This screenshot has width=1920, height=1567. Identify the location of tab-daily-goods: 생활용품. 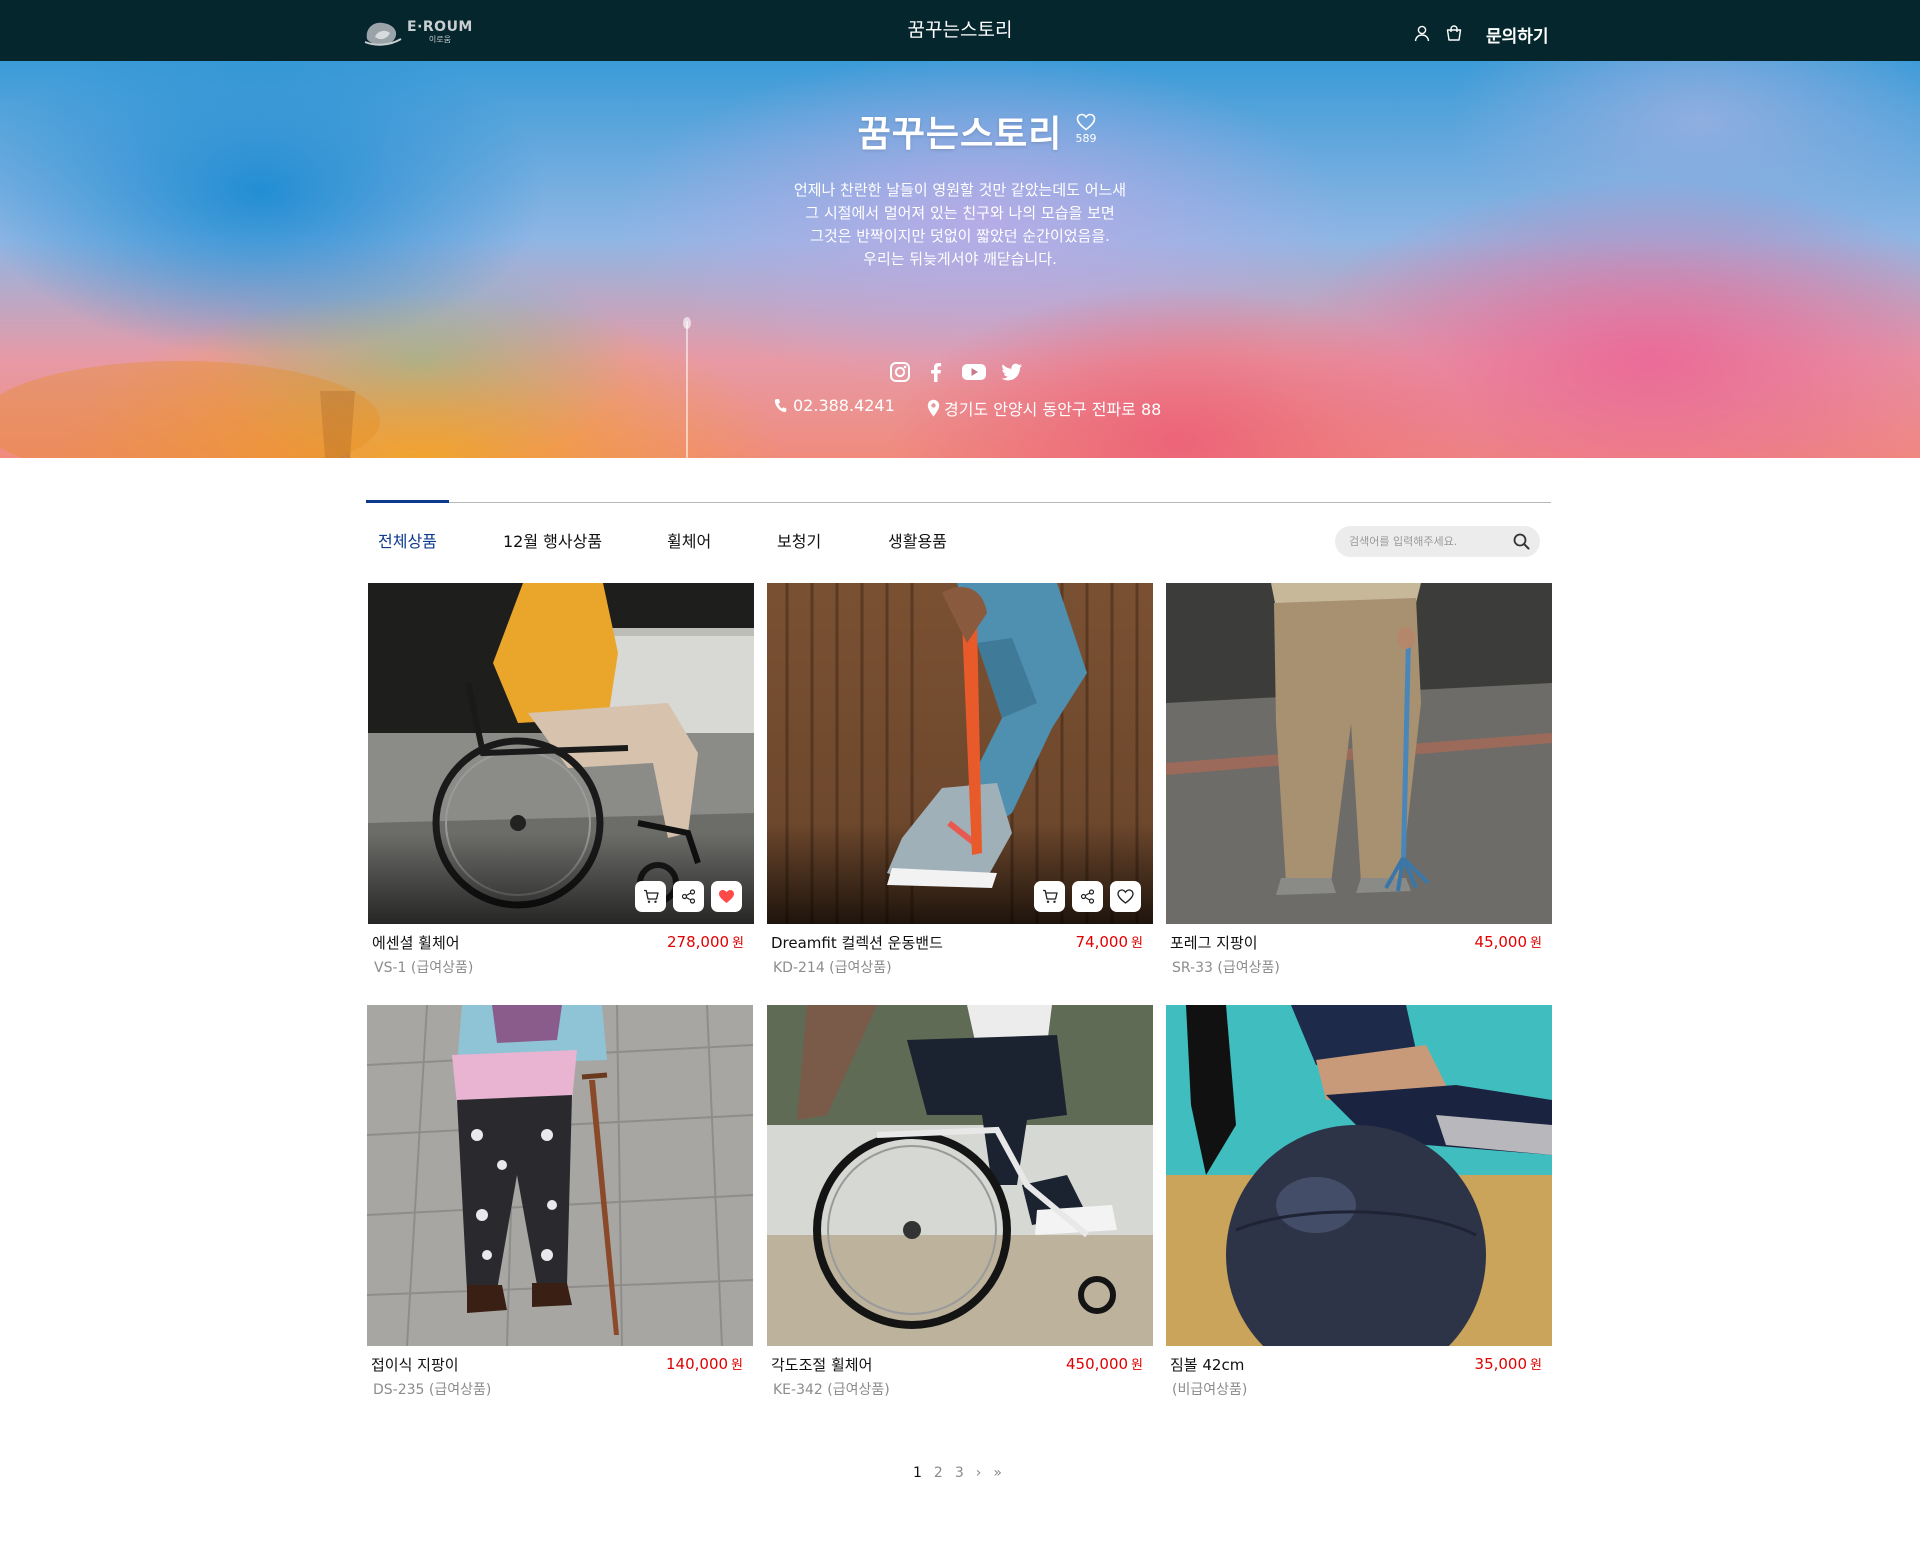
(917, 540).